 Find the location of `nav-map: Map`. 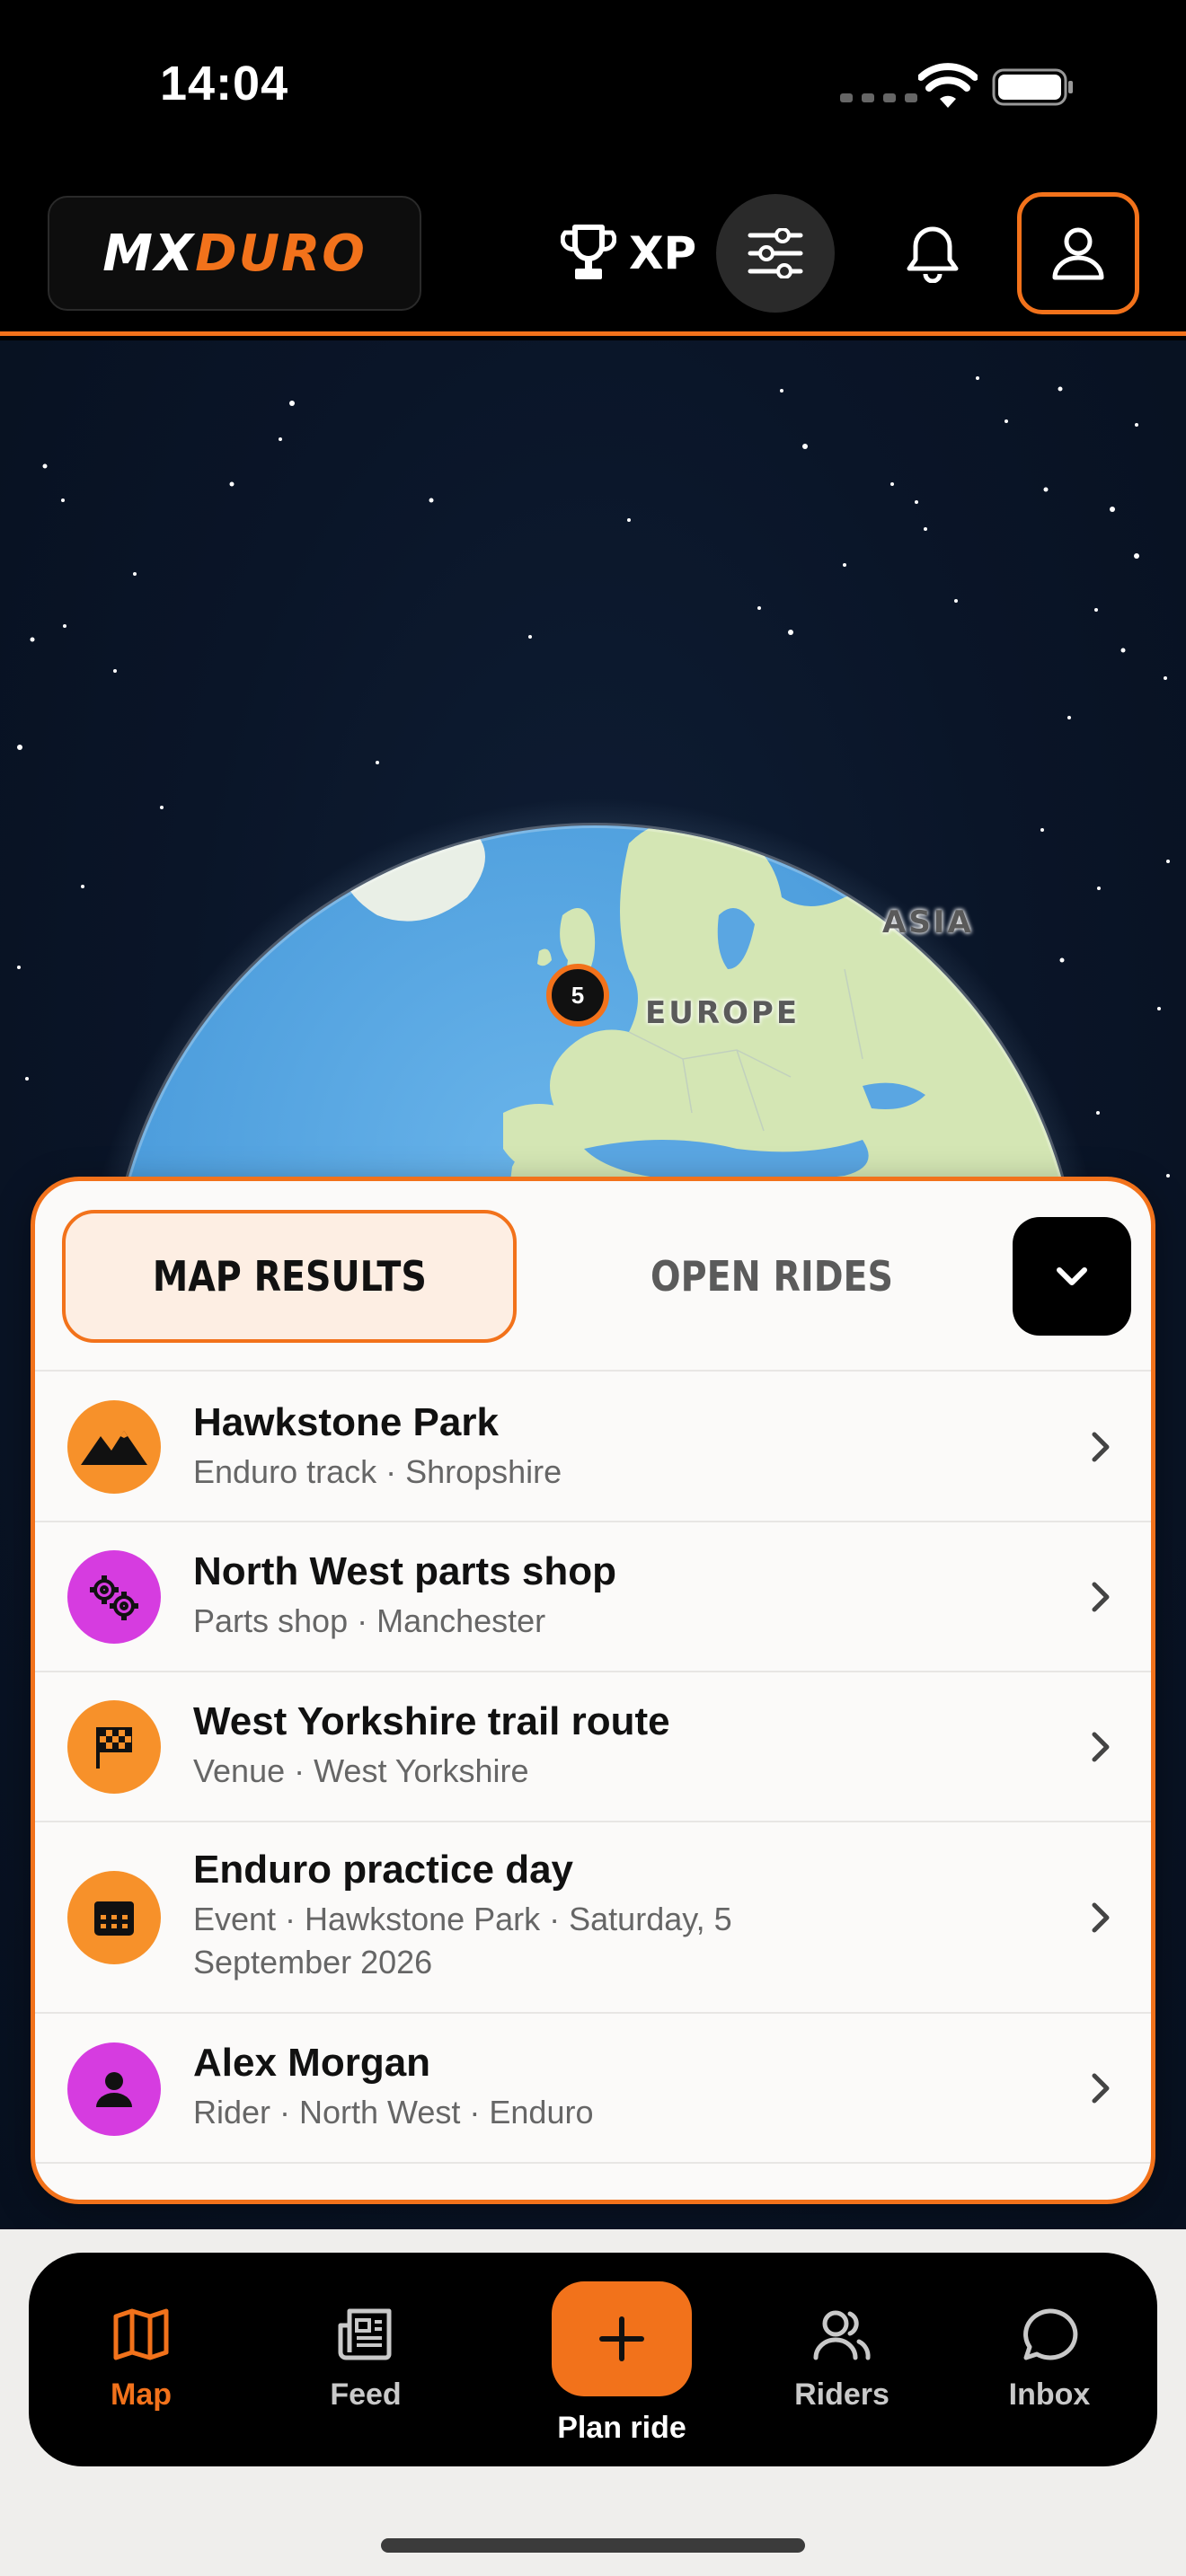

nav-map: Map is located at coordinates (141, 2359).